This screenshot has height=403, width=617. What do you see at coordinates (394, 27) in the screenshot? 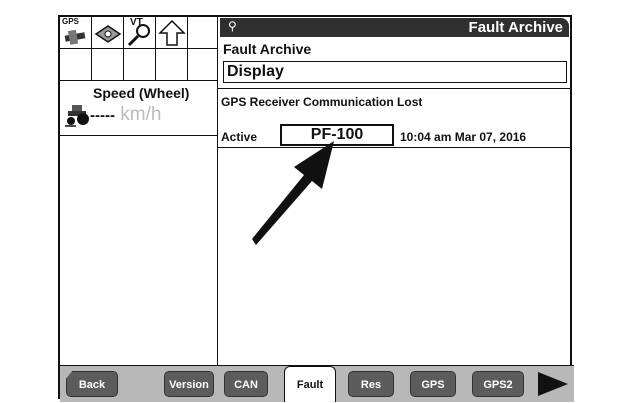
I see `title-bar: ⚲ Fault Archive` at bounding box center [394, 27].